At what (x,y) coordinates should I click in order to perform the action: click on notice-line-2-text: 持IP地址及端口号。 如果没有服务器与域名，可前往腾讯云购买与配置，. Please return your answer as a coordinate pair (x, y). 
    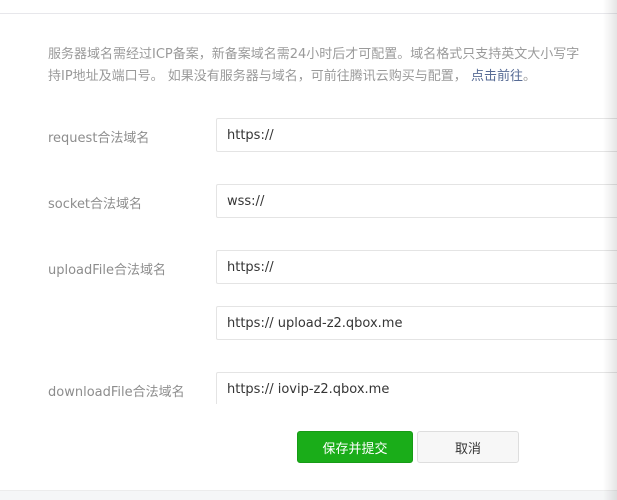
    Looking at the image, I should click on (257, 76).